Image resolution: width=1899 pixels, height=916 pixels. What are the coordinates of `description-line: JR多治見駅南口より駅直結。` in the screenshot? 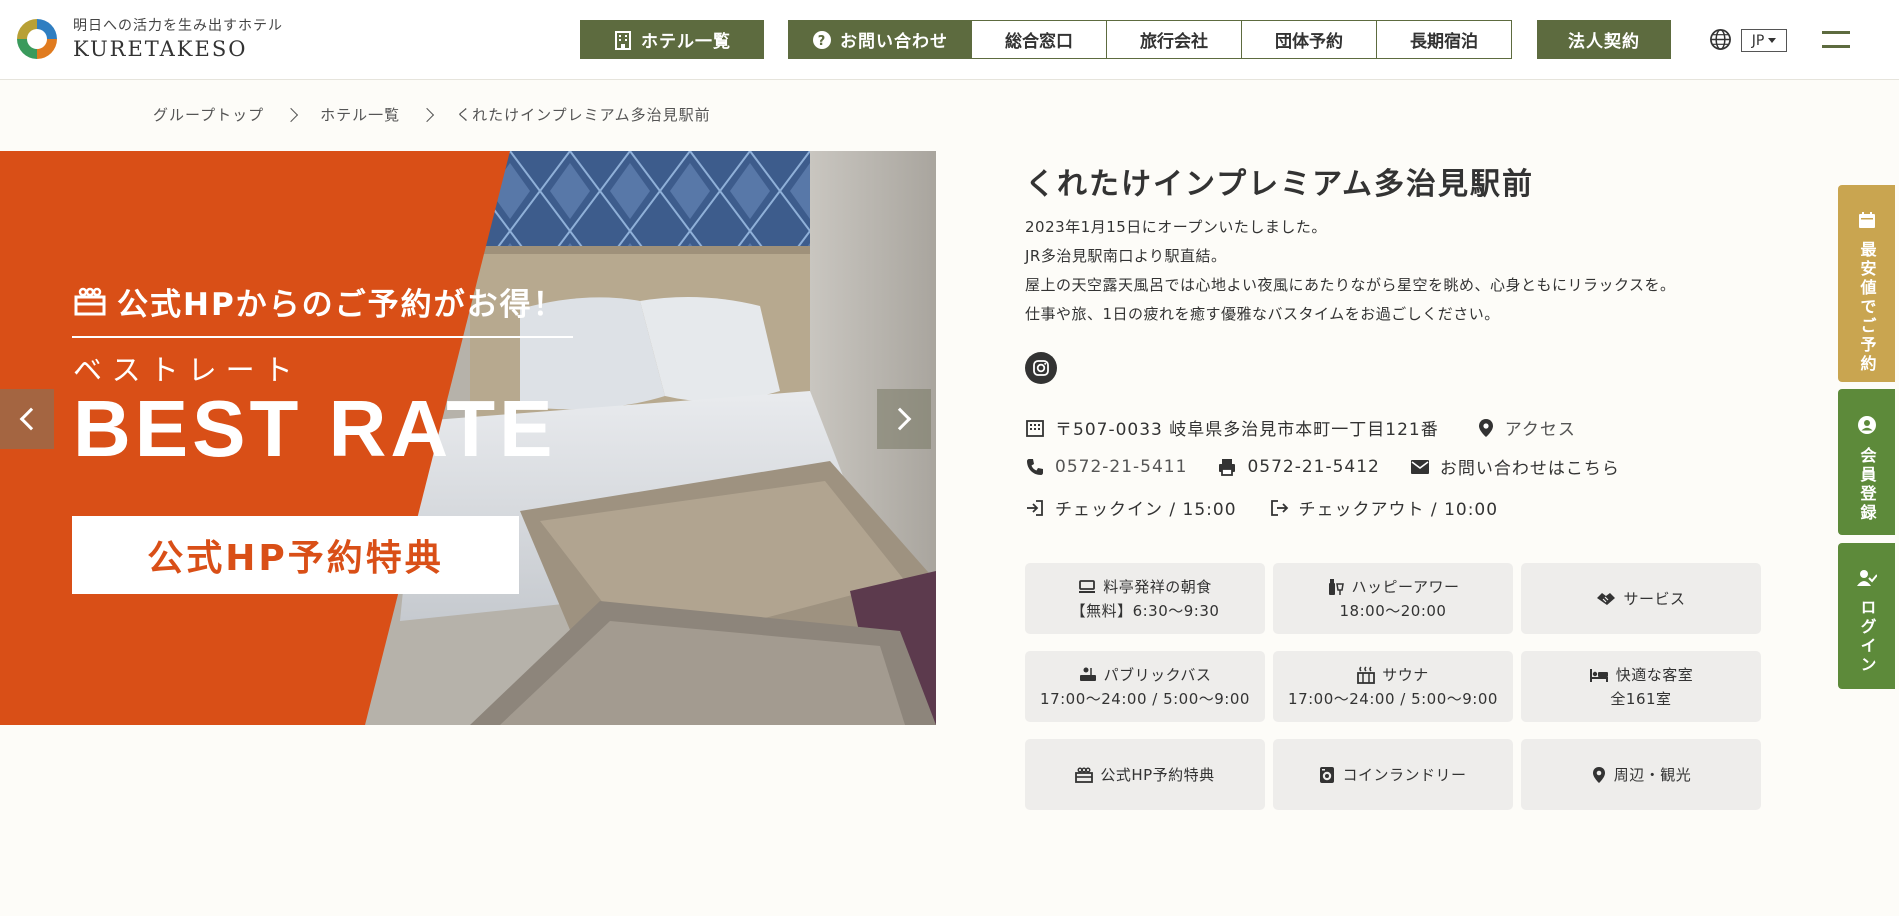 It's located at (1126, 256).